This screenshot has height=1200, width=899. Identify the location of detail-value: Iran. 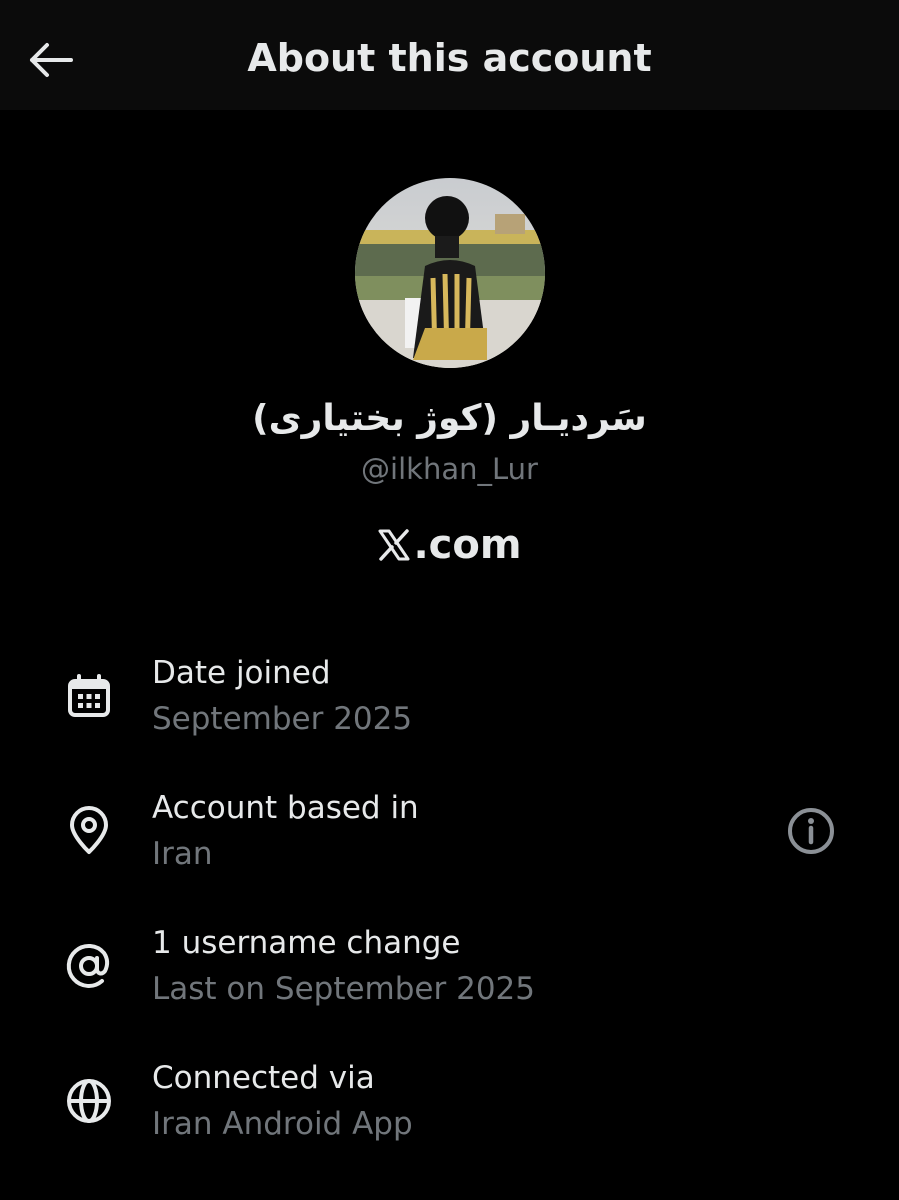
(182, 854).